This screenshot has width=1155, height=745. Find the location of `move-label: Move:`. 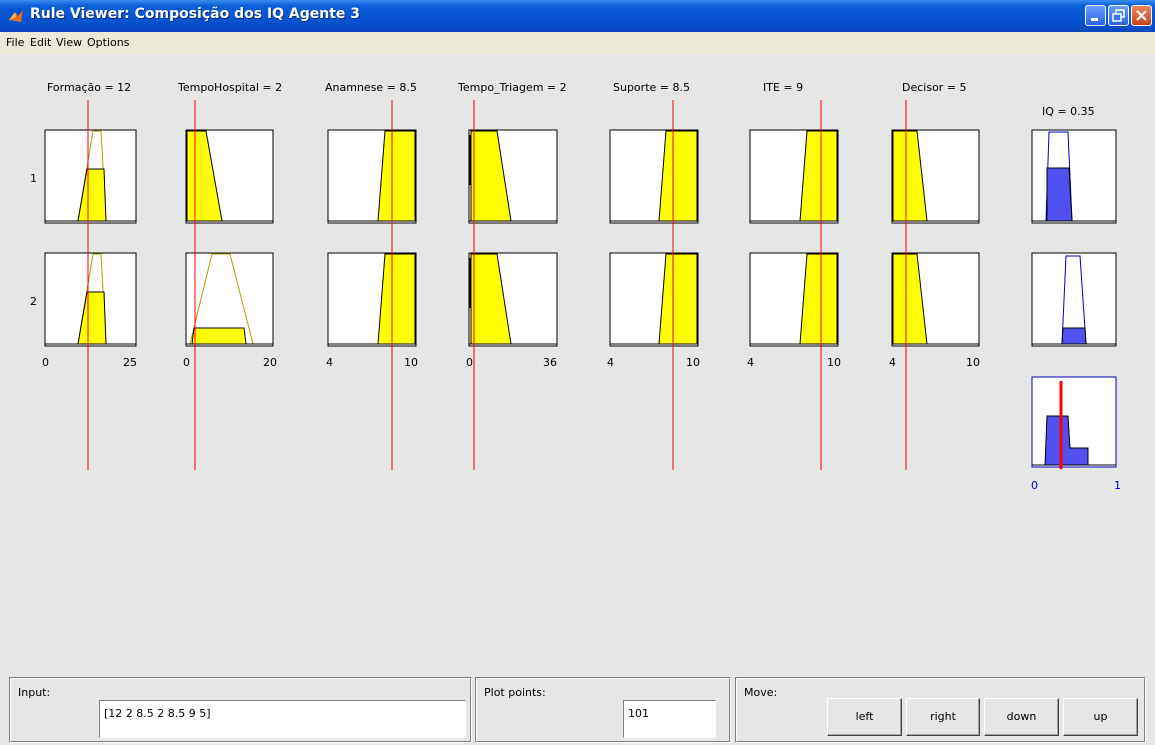

move-label: Move: is located at coordinates (761, 692).